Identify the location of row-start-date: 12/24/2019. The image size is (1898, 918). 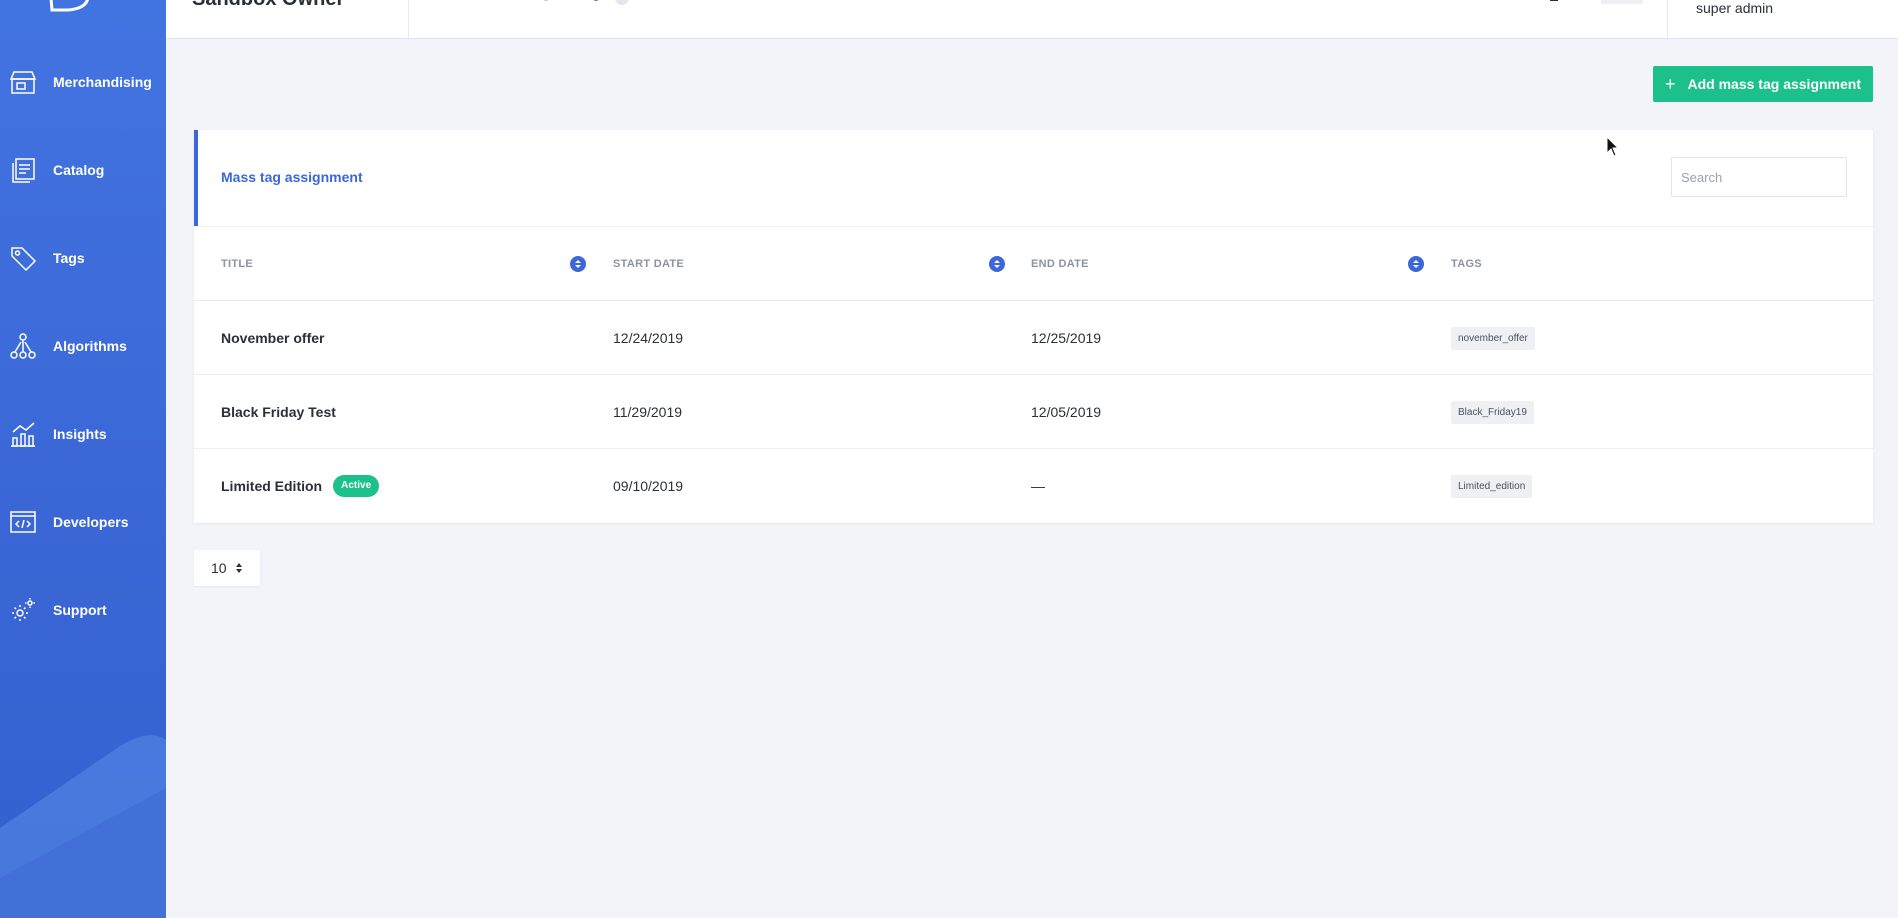
(648, 338).